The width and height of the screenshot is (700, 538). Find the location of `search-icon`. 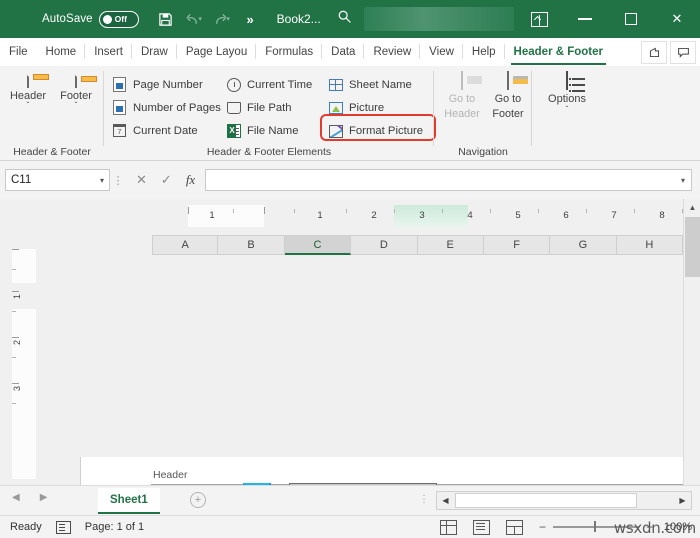

search-icon is located at coordinates (344, 19).